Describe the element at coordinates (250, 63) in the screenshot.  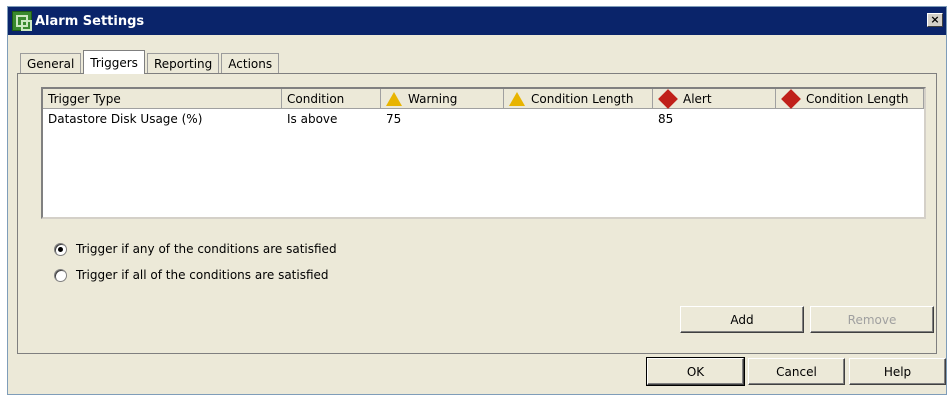
I see `tab-actions: Actions` at that location.